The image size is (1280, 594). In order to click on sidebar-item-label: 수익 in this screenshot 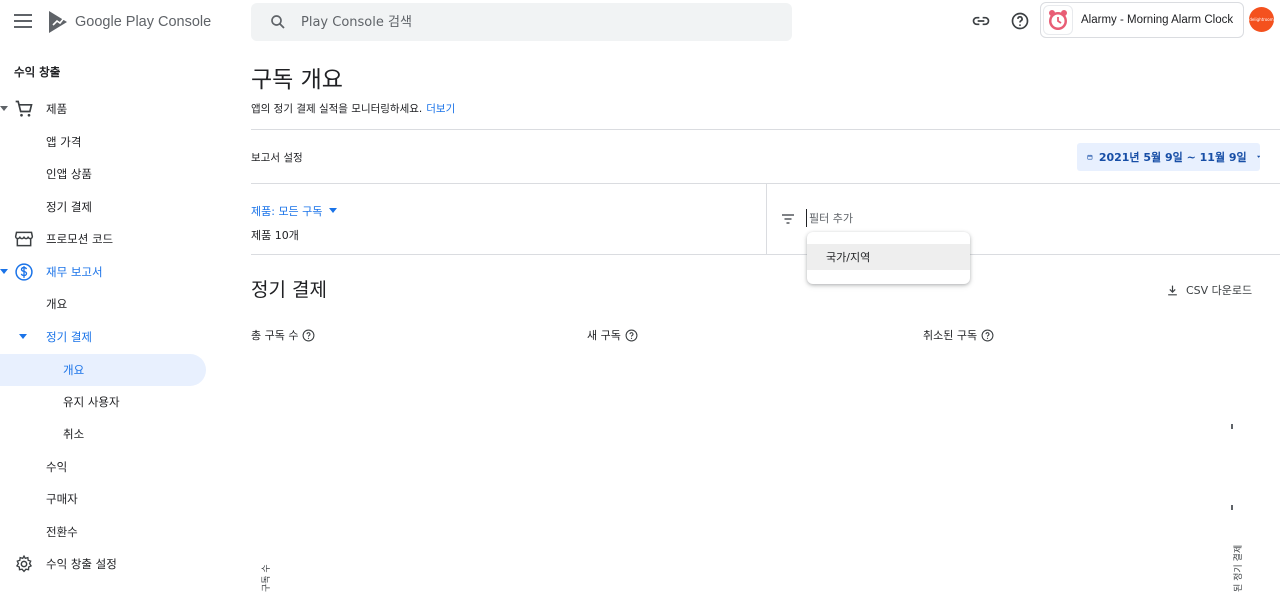, I will do `click(57, 467)`.